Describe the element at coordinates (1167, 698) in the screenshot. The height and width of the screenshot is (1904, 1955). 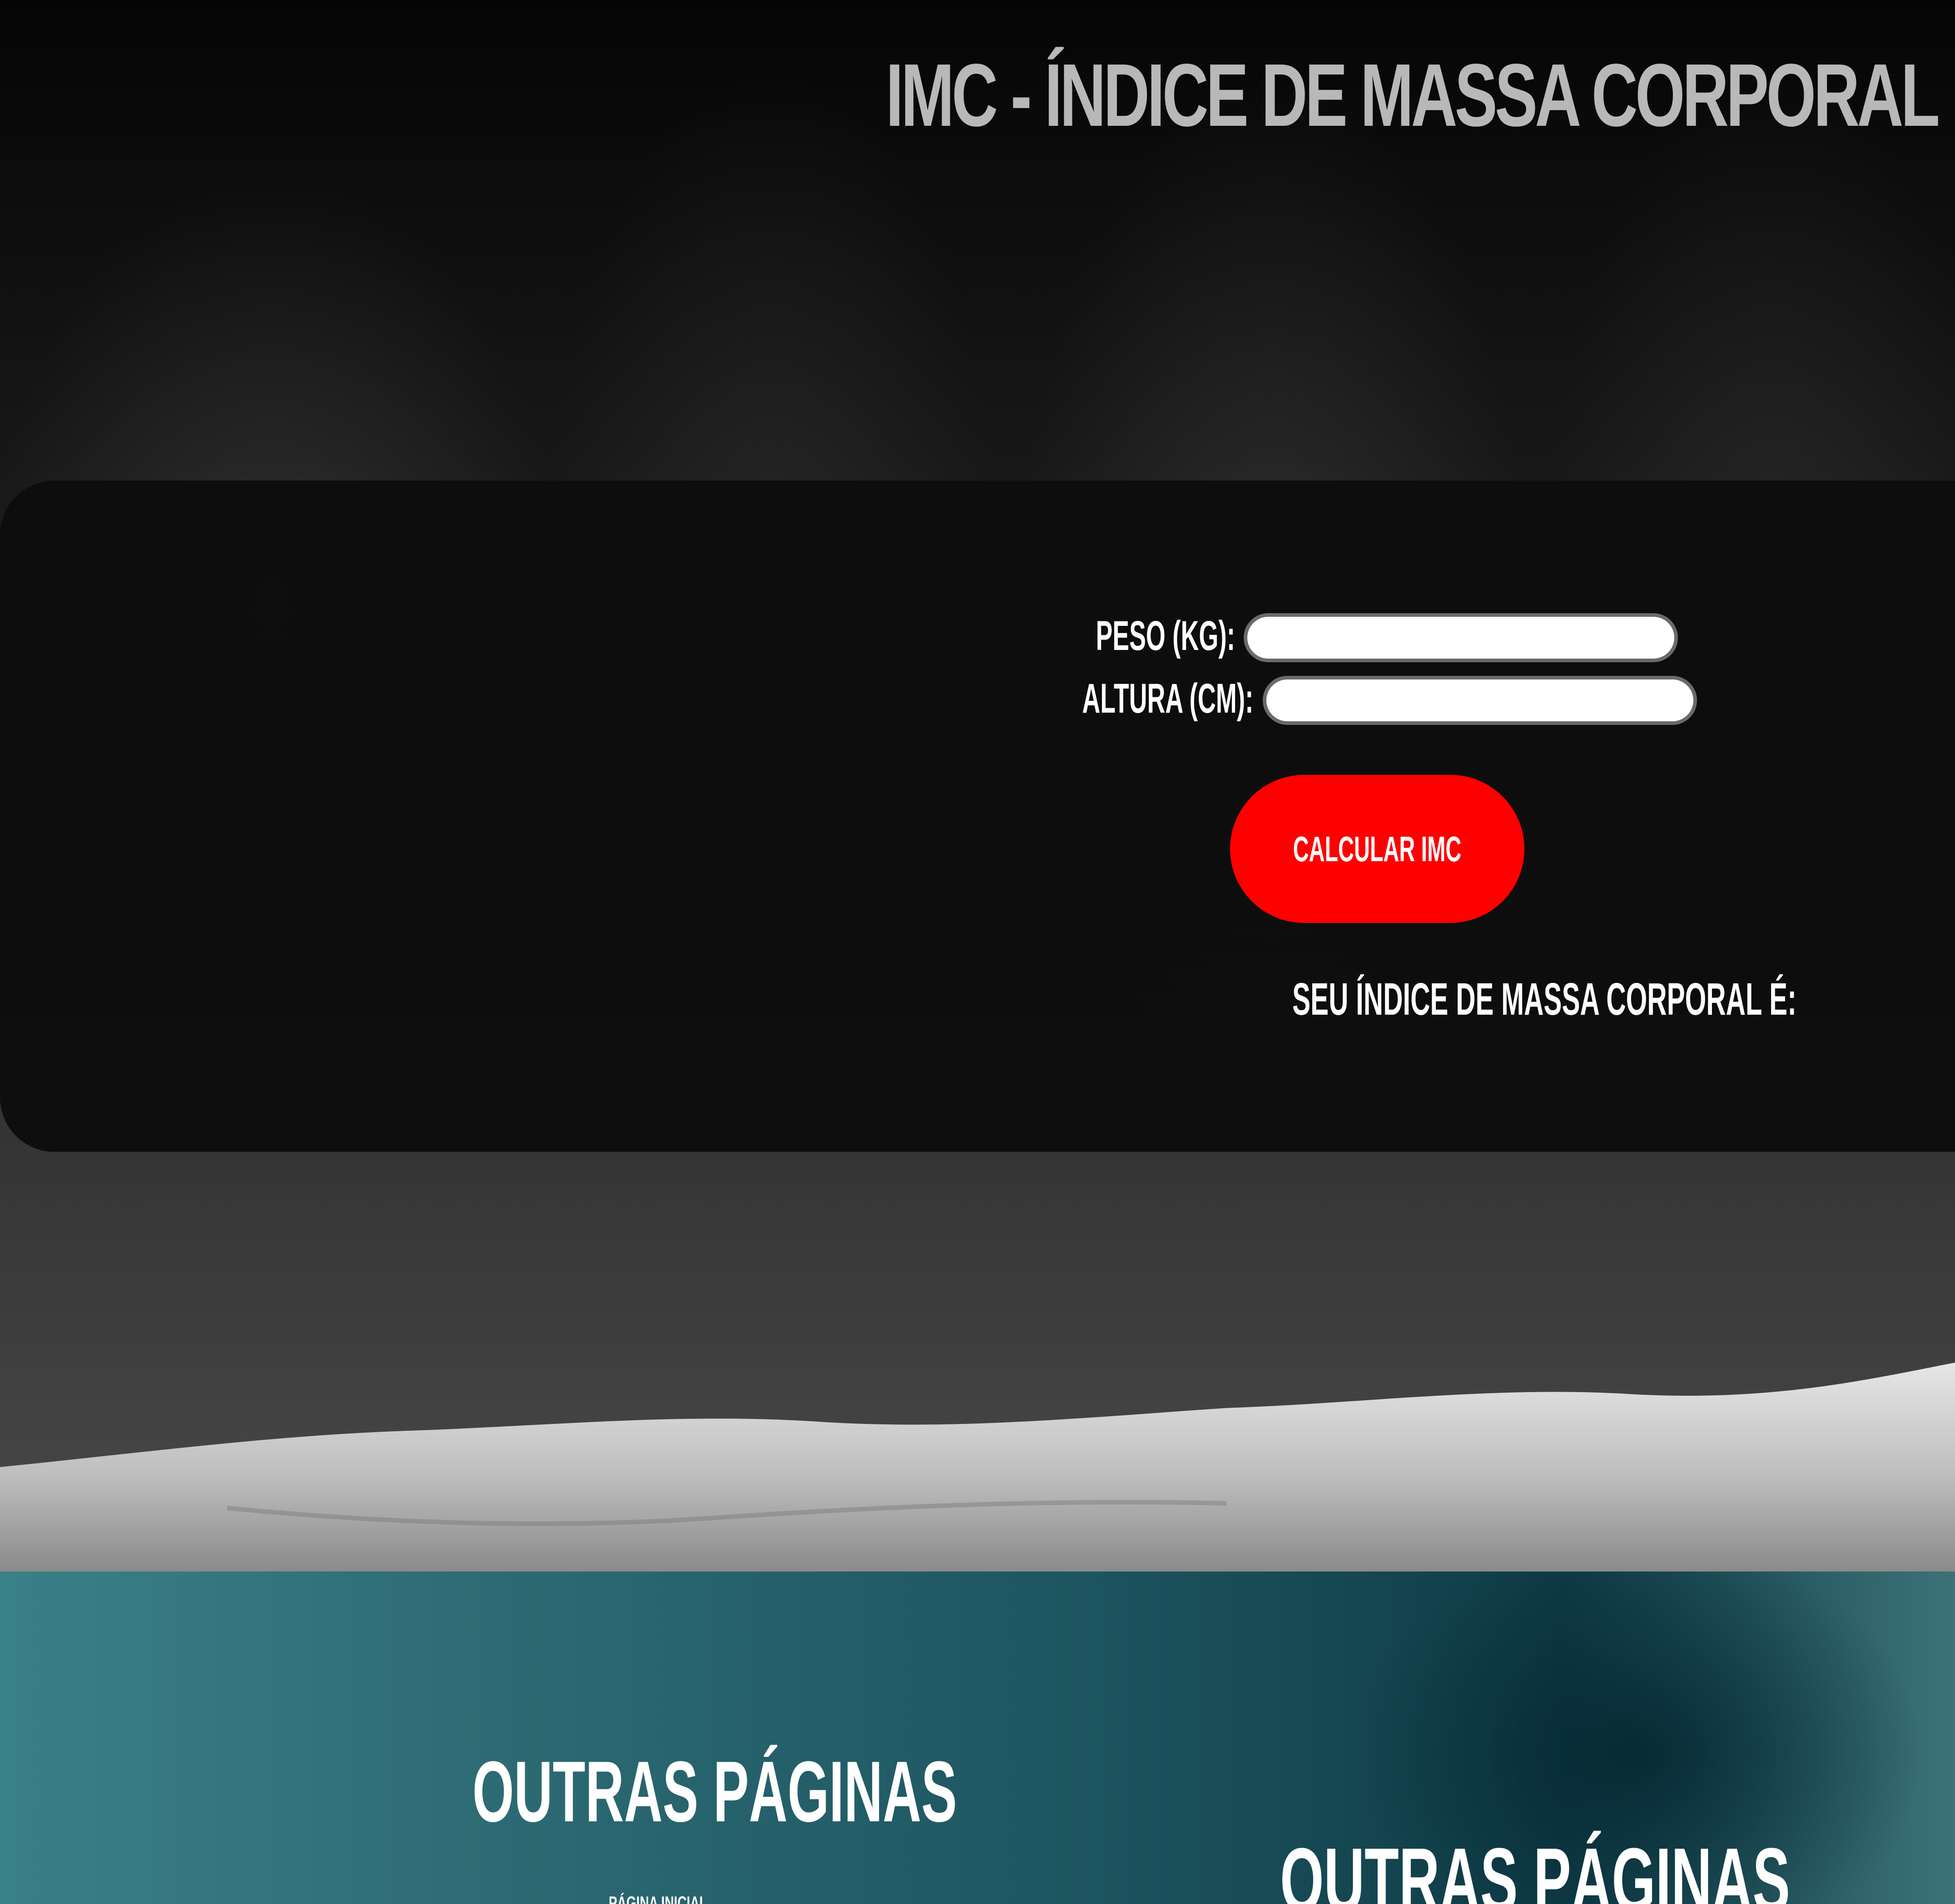
I see `height-label: ALTURA (CM):` at that location.